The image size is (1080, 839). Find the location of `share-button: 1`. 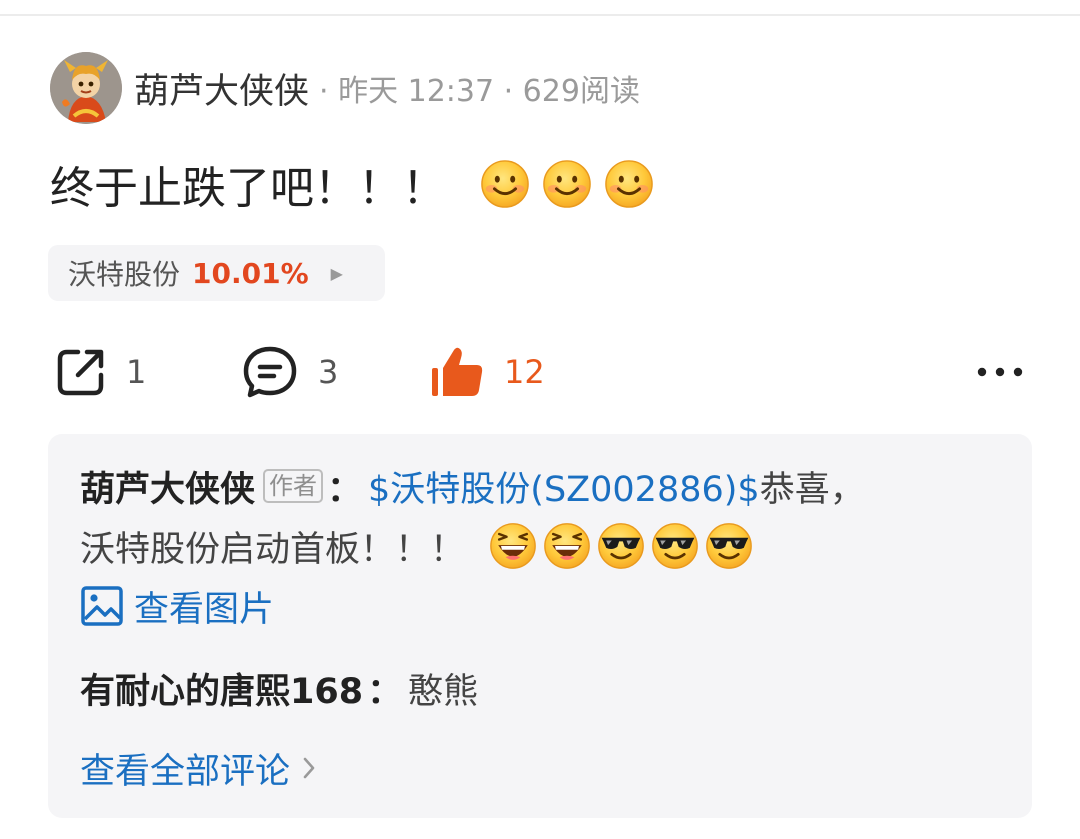

share-button: 1 is located at coordinates (101, 372).